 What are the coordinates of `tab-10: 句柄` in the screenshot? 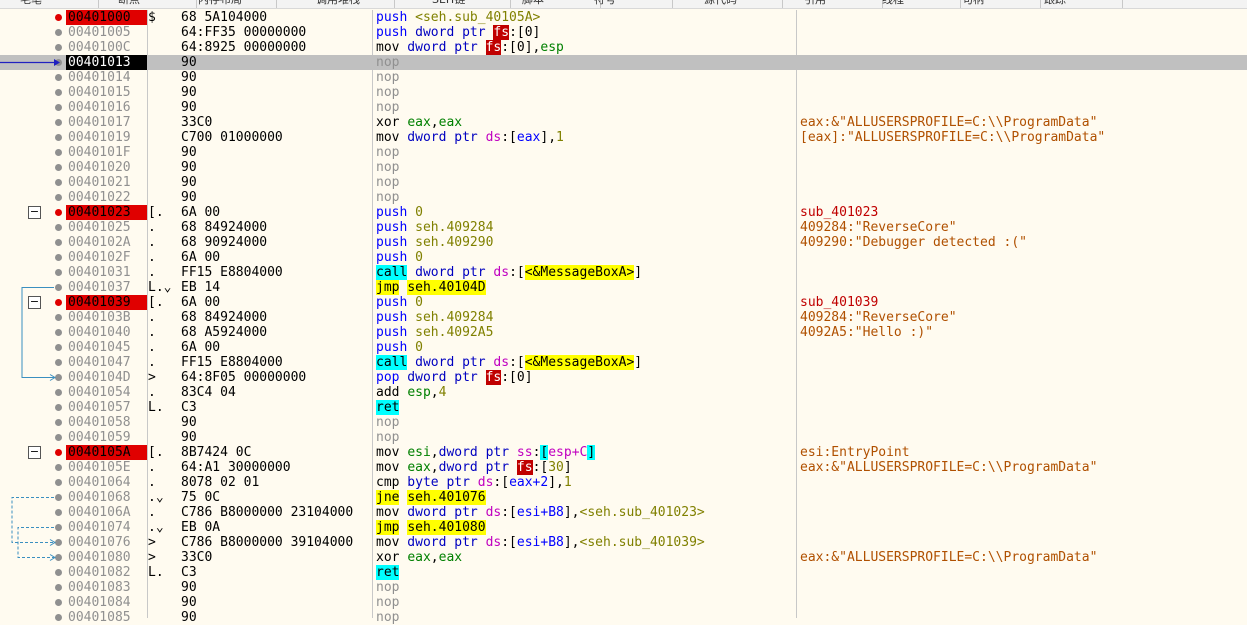 It's located at (973, 3).